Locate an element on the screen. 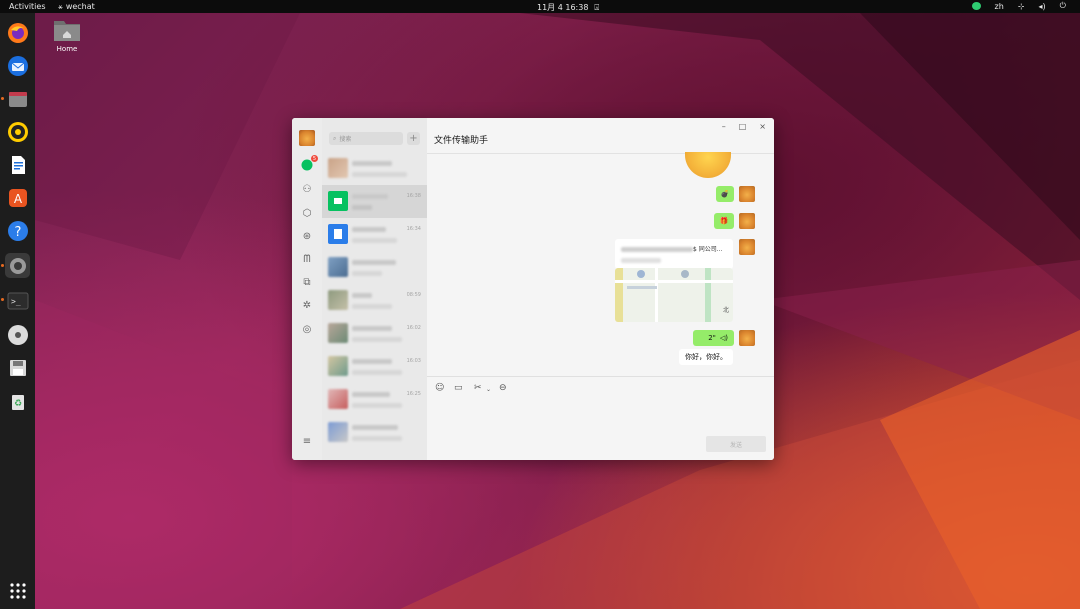  add-button: + is located at coordinates (413, 138).